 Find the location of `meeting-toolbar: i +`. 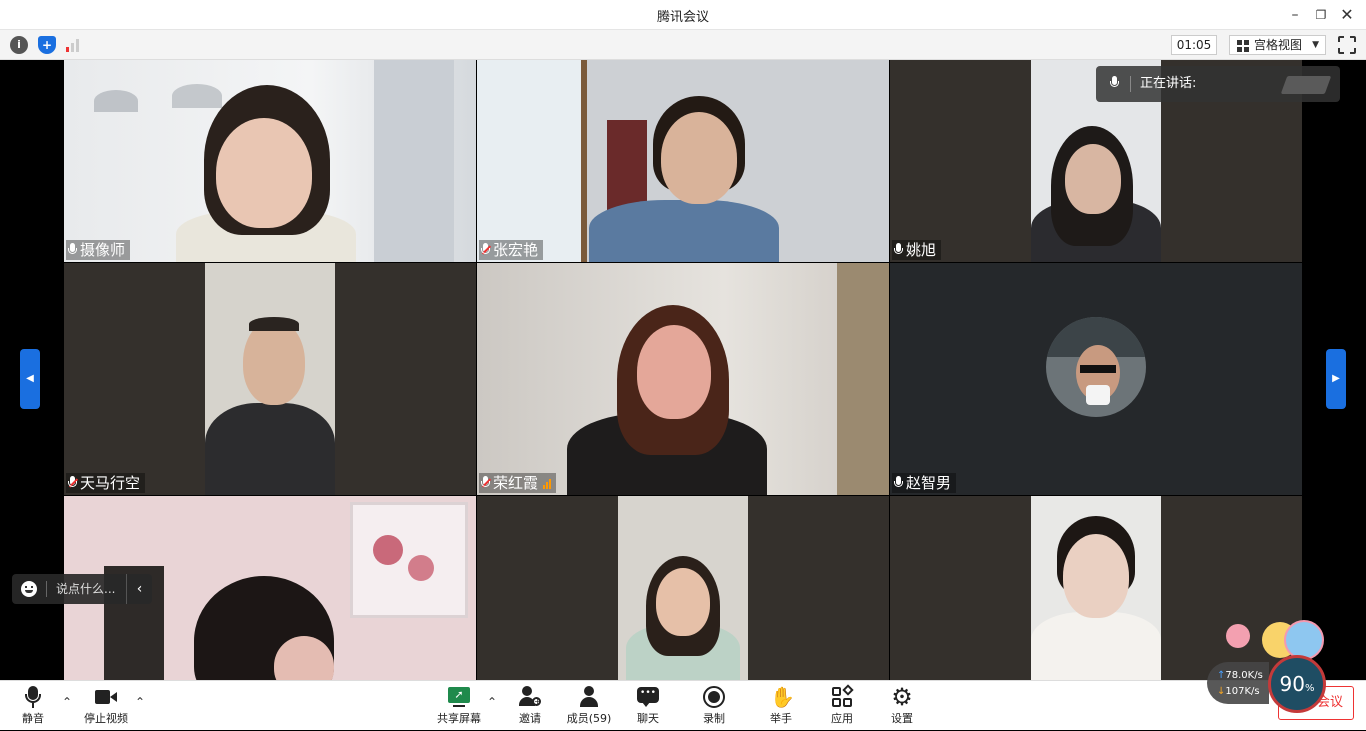

meeting-toolbar: i + is located at coordinates (683, 45).